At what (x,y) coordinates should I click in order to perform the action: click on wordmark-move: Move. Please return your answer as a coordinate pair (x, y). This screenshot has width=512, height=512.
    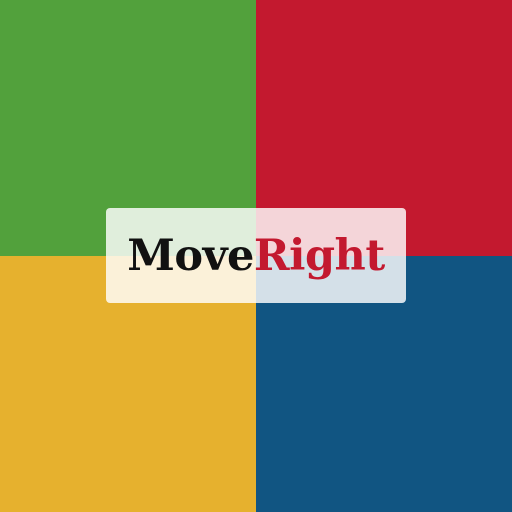
    Looking at the image, I should click on (190, 256).